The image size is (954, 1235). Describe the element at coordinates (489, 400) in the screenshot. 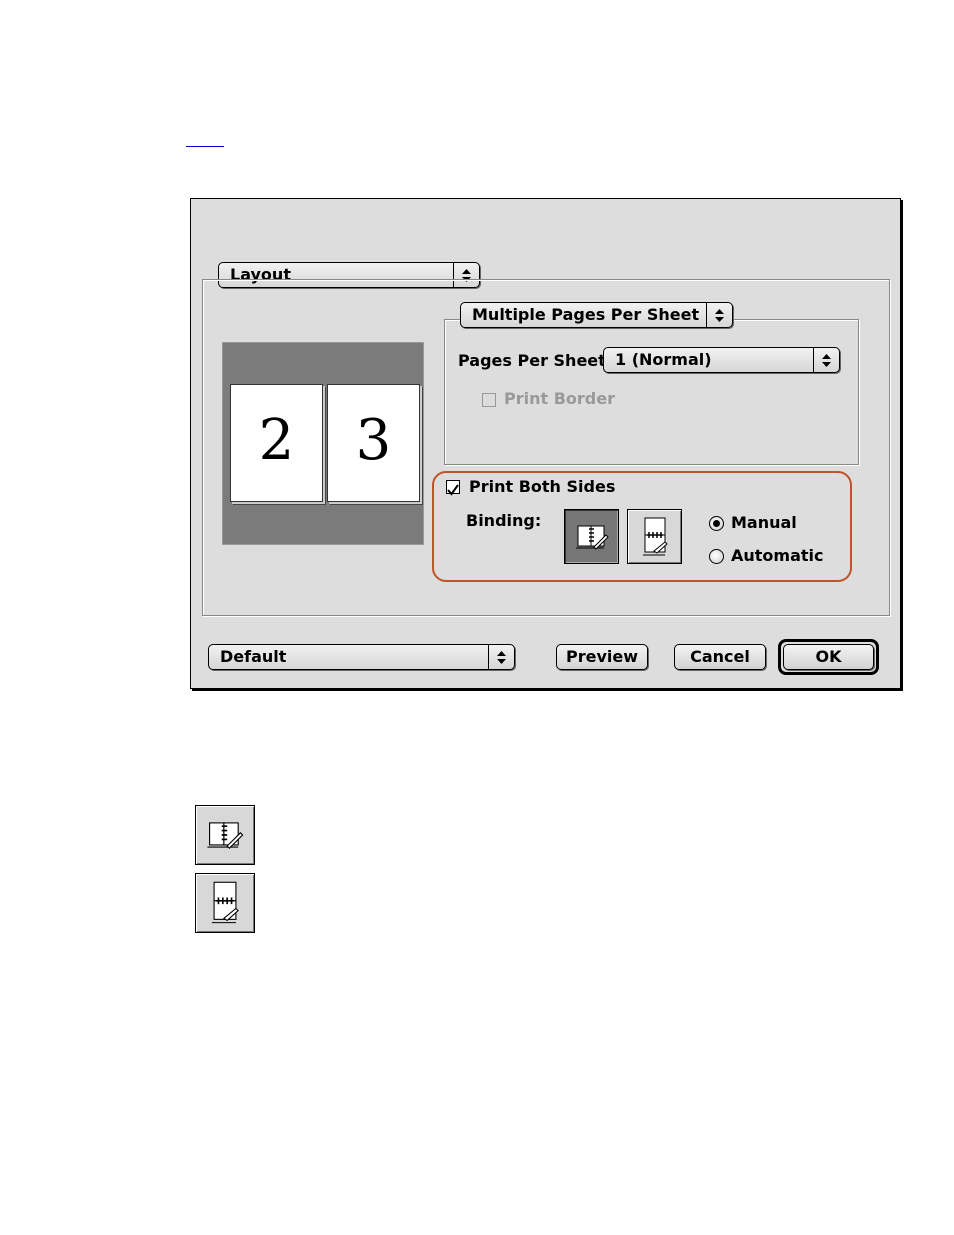

I see `print-border-checkbox` at that location.